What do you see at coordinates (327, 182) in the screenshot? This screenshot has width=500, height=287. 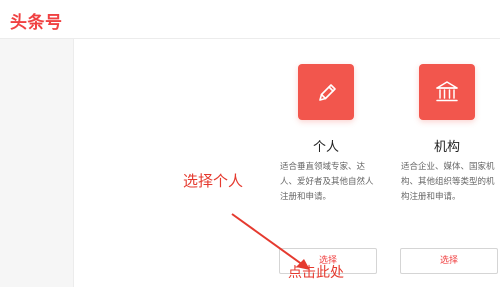 I see `card-person-description: 适合垂直领域专家、达人、爱好者及其他自然人注册和申请。` at bounding box center [327, 182].